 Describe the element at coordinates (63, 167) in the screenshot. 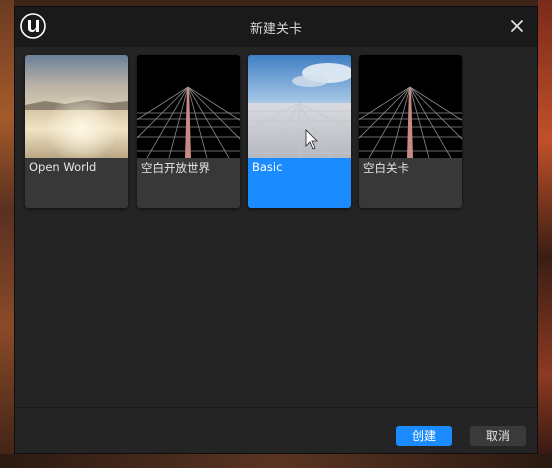

I see `template-label: Open World` at that location.